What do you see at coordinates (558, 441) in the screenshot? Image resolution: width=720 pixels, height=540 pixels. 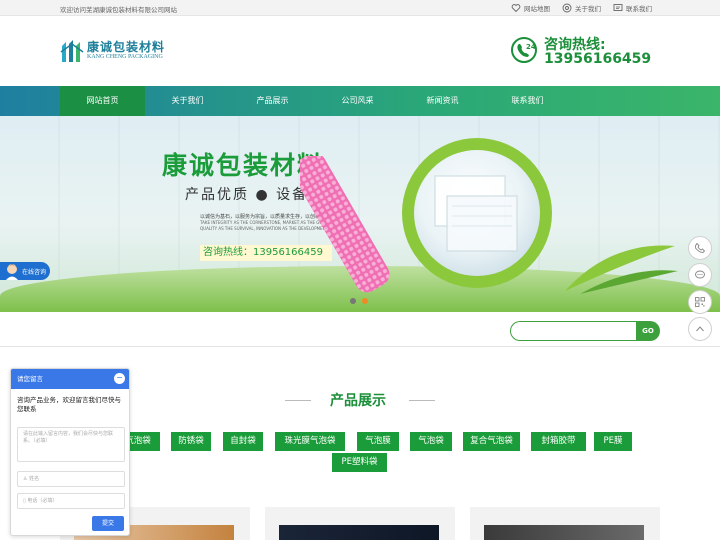 I see `tag-sealing-tape: 封箱胶带` at bounding box center [558, 441].